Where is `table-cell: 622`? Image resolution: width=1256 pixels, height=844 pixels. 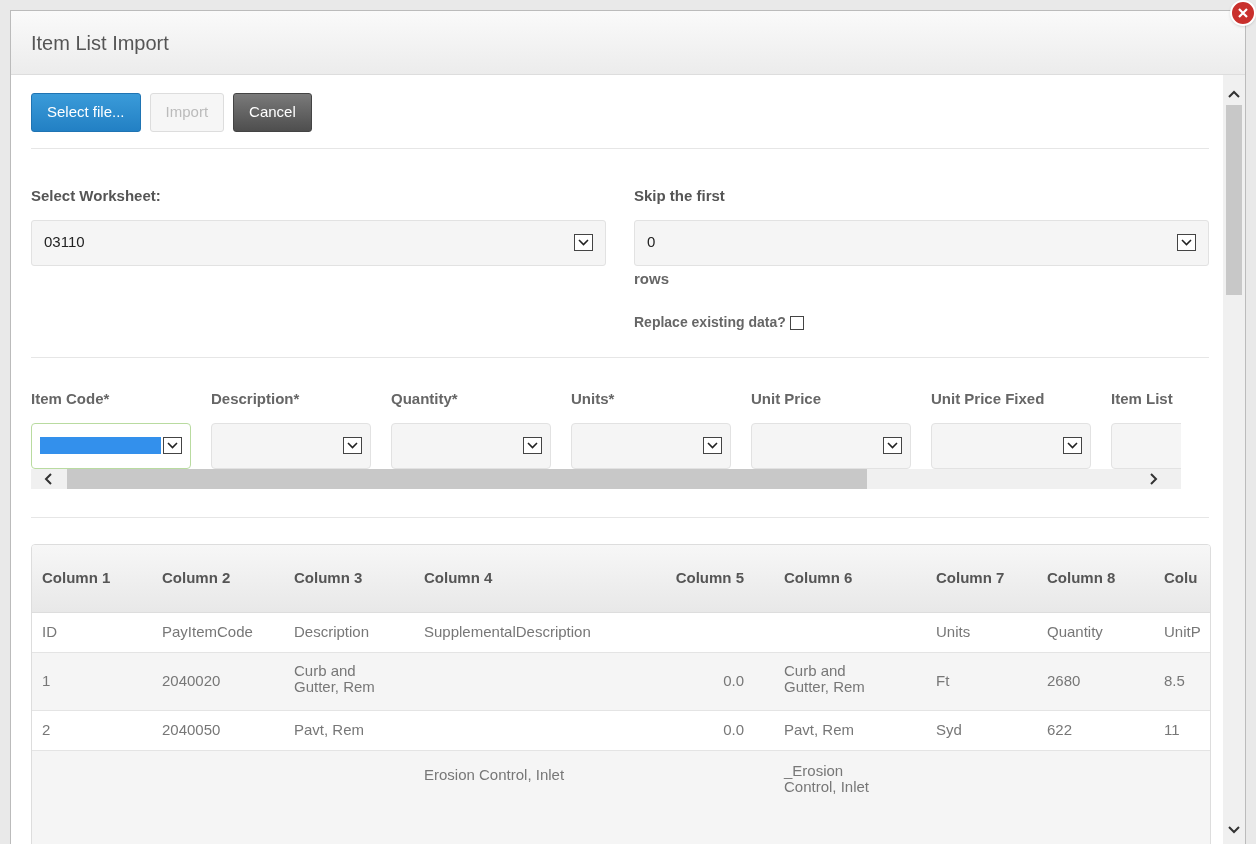 table-cell: 622 is located at coordinates (1060, 730).